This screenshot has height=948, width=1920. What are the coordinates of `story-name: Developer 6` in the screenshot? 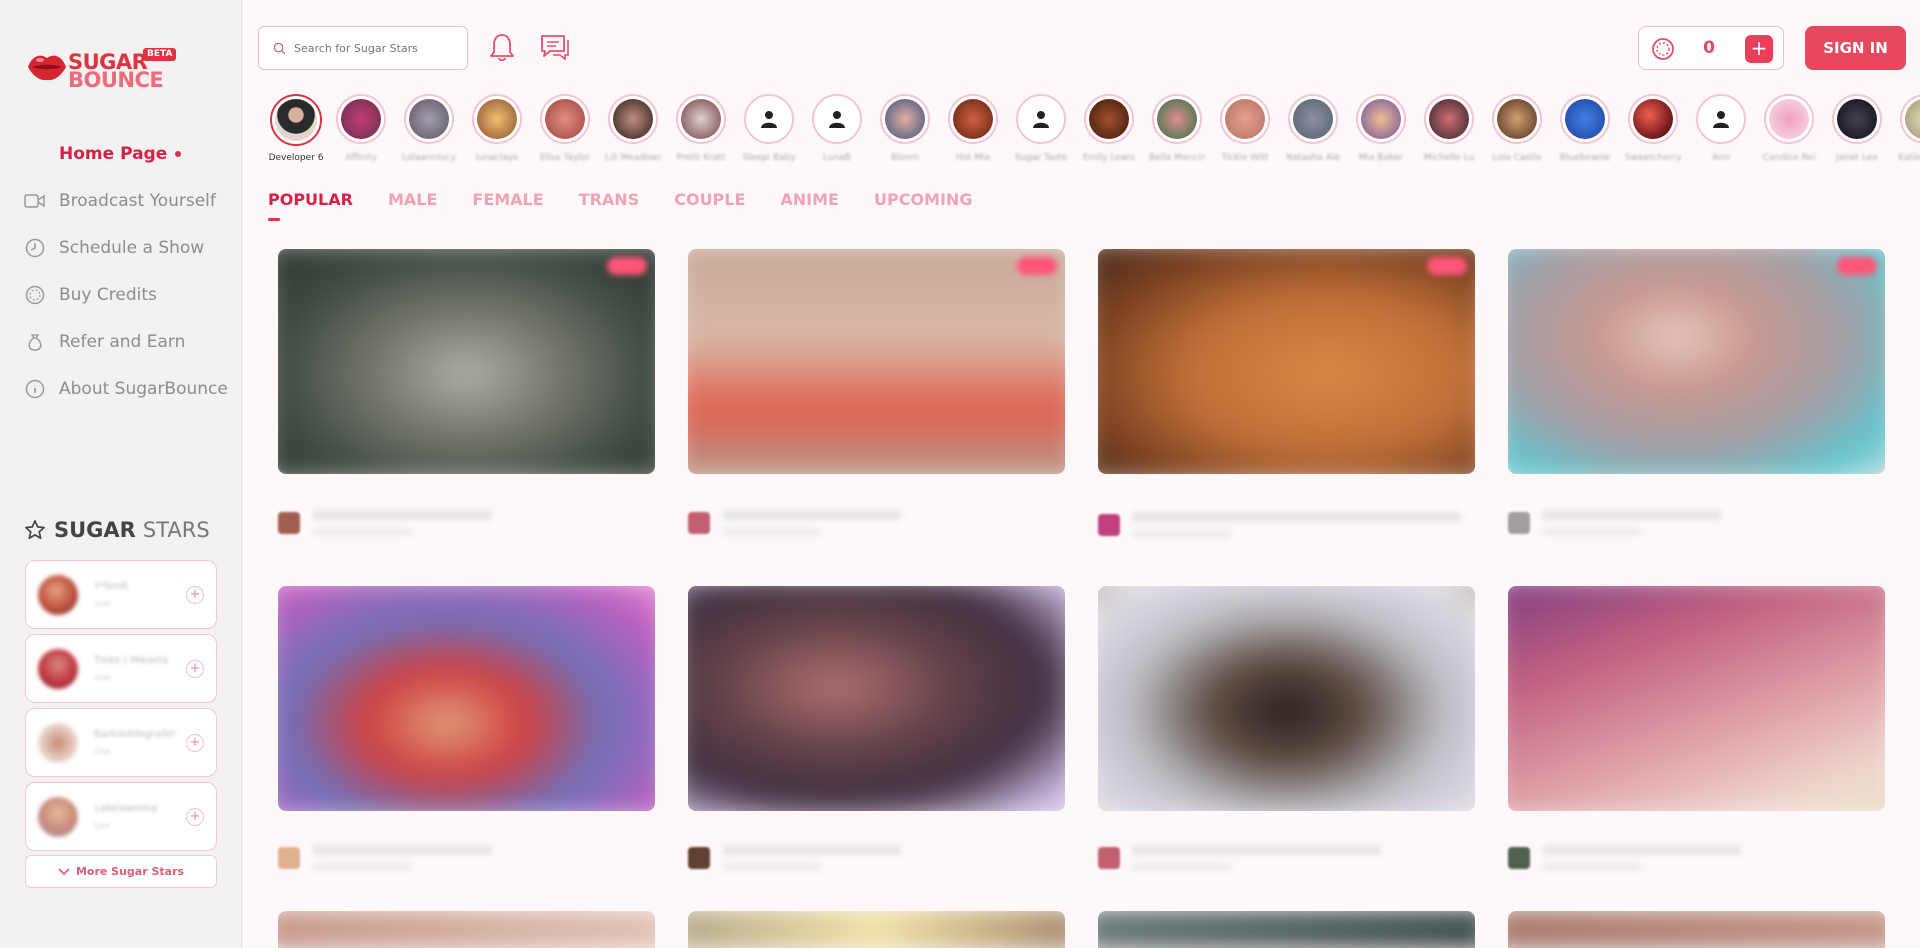 It's located at (296, 158).